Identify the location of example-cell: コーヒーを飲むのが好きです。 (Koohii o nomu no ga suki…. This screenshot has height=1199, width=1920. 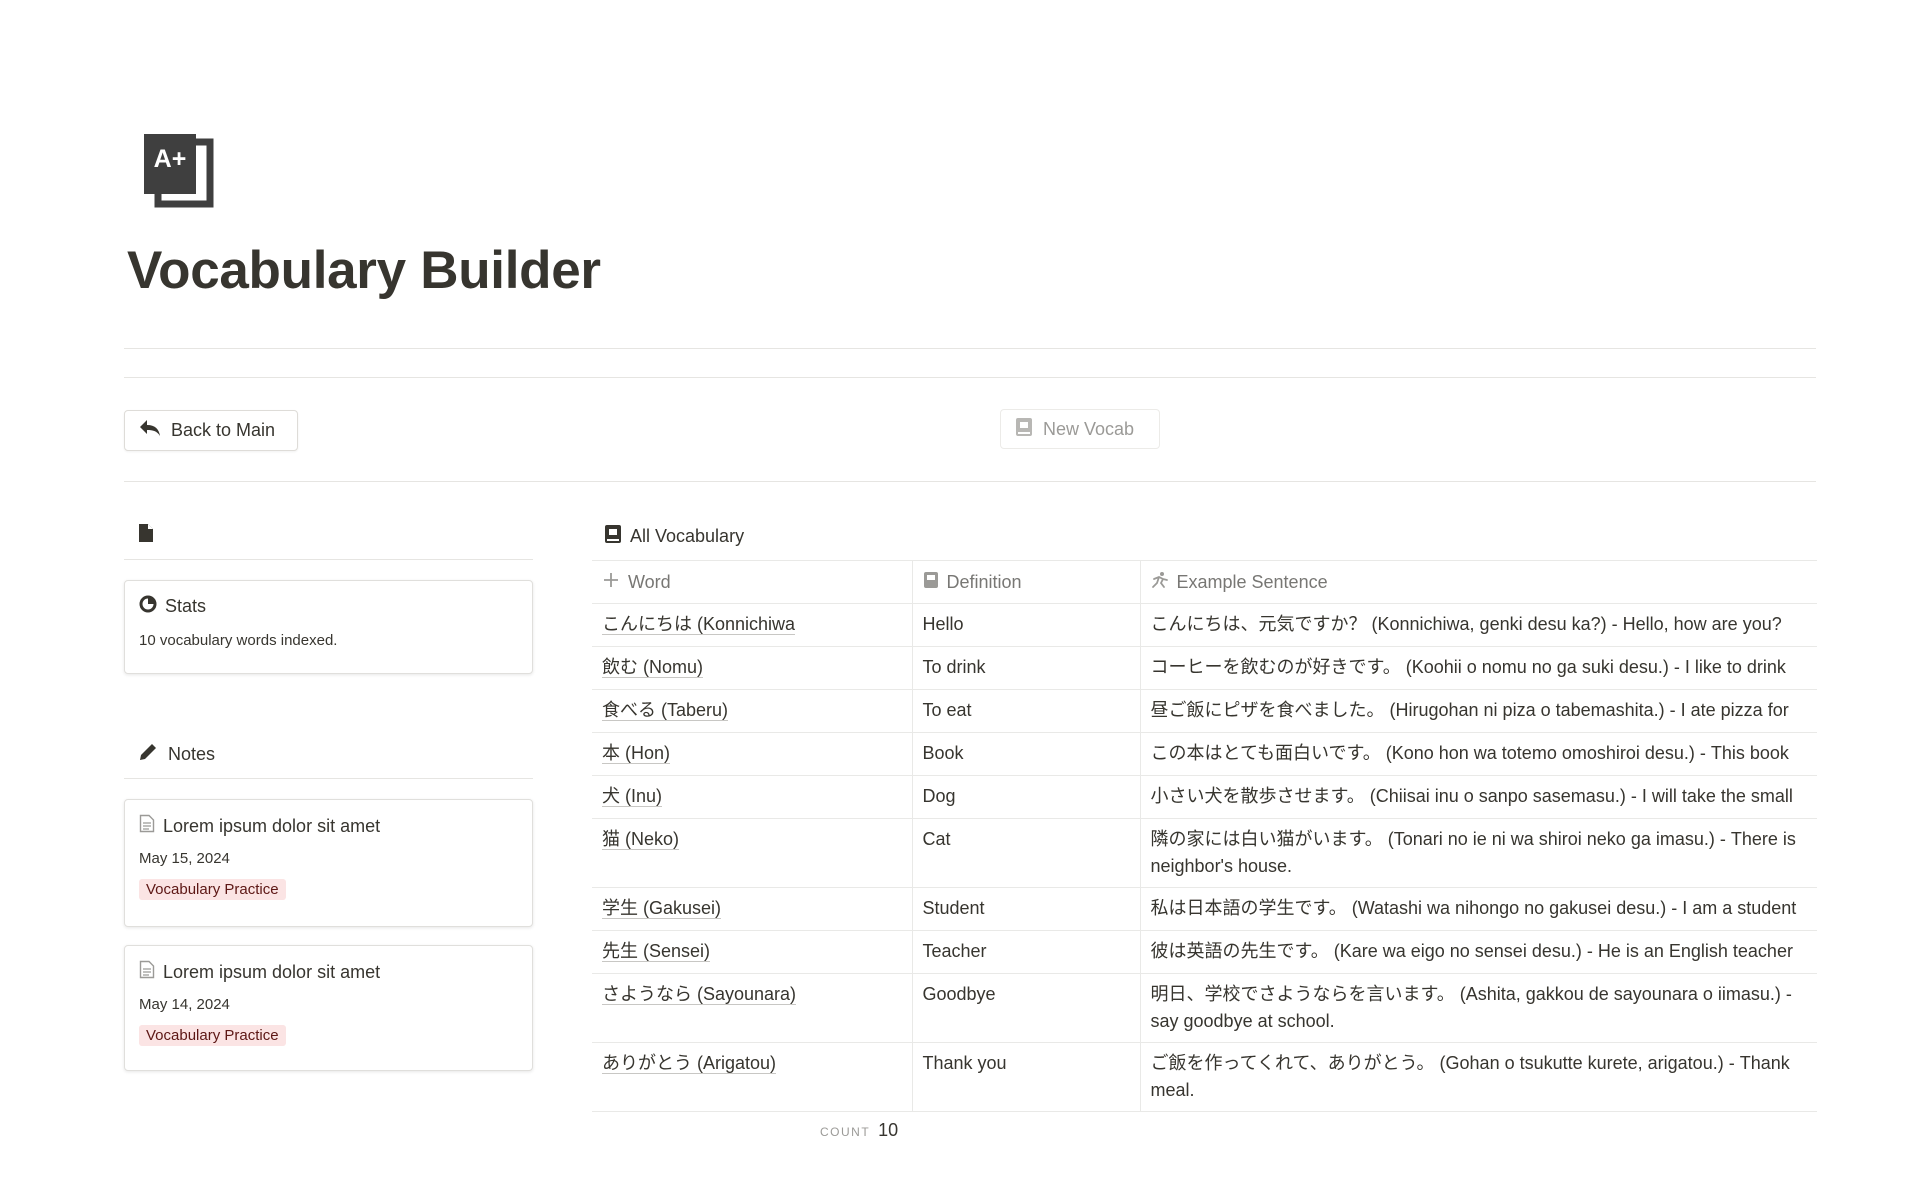
(1478, 668).